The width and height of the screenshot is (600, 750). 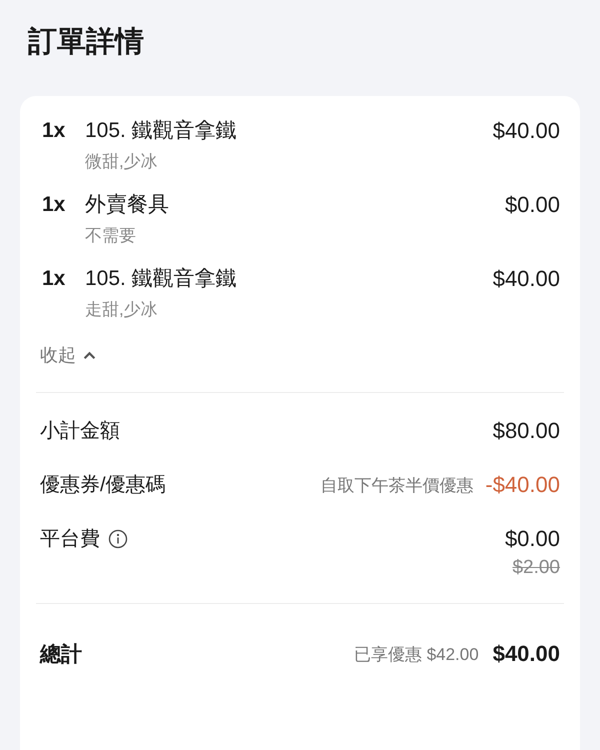 What do you see at coordinates (526, 654) in the screenshot?
I see `total-amount: $40.00` at bounding box center [526, 654].